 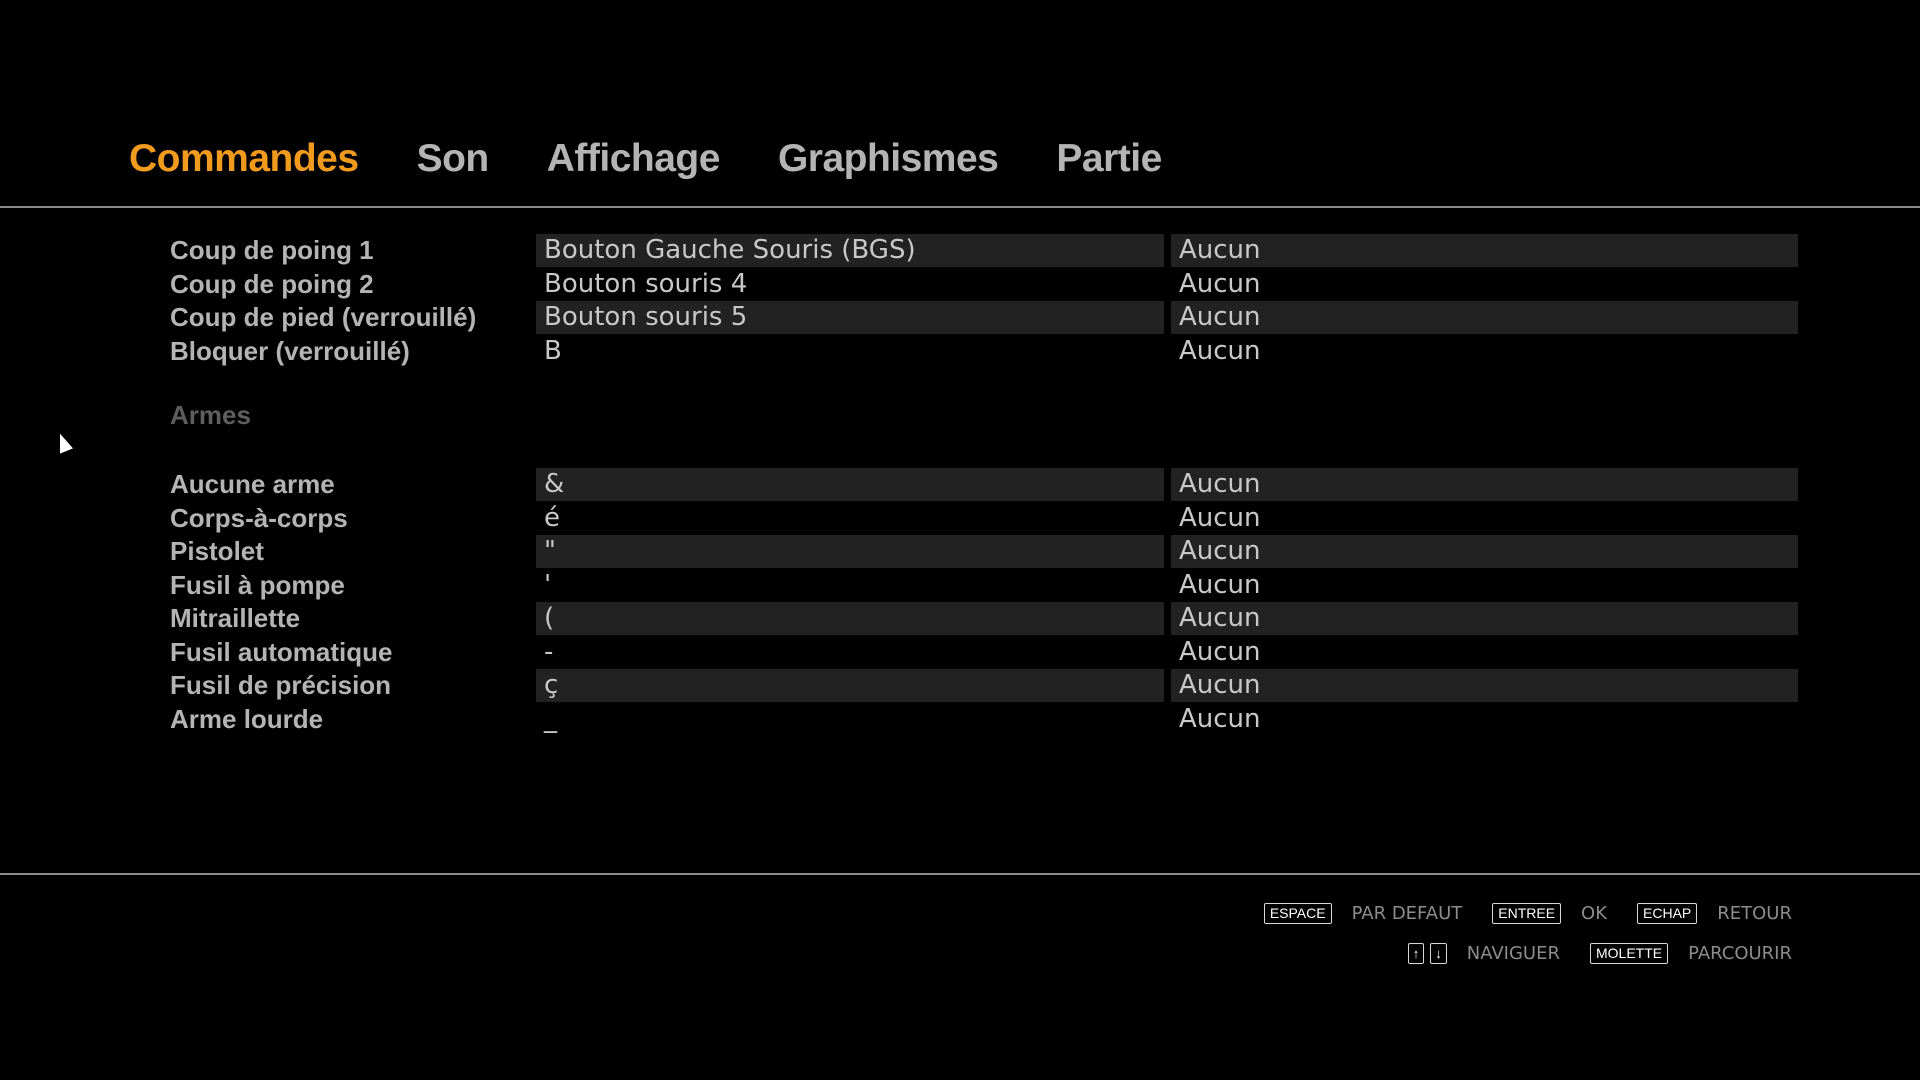 I want to click on binding-row: Bloquer (verrouillé) B Aucun, so click(x=960, y=352).